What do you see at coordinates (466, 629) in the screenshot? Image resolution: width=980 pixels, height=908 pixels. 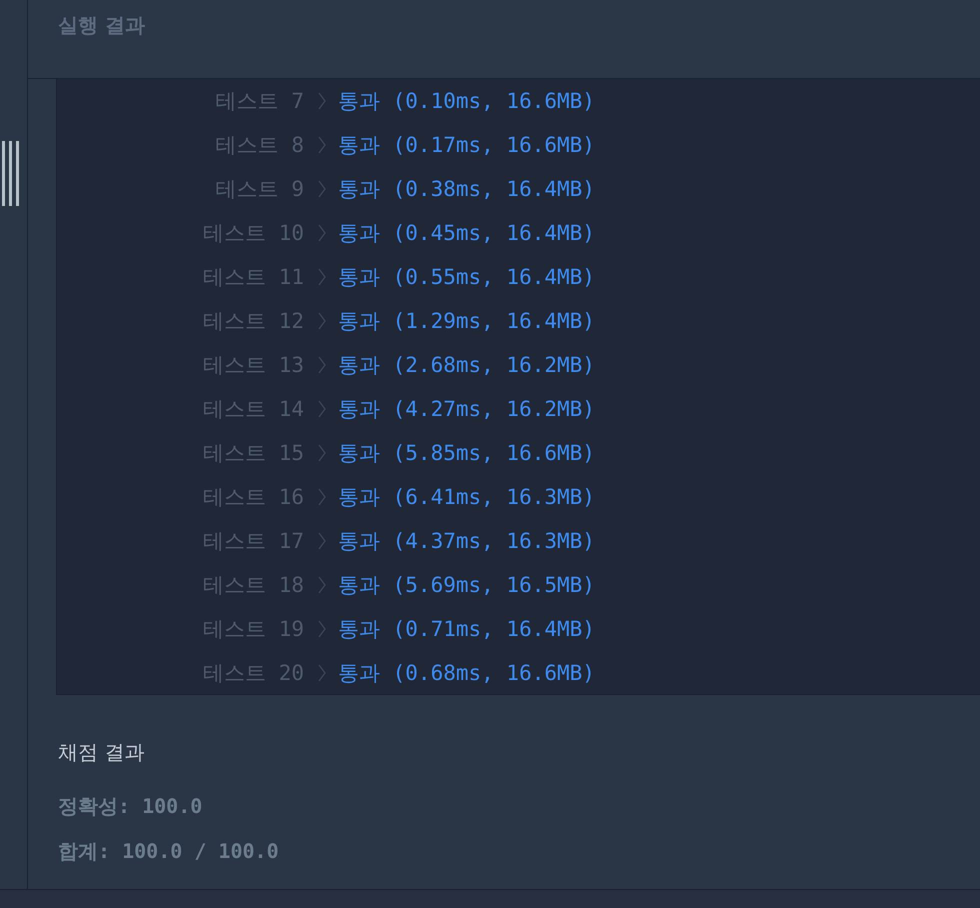 I see `test-result: 통과 (0.71ms, 16.4MB)` at bounding box center [466, 629].